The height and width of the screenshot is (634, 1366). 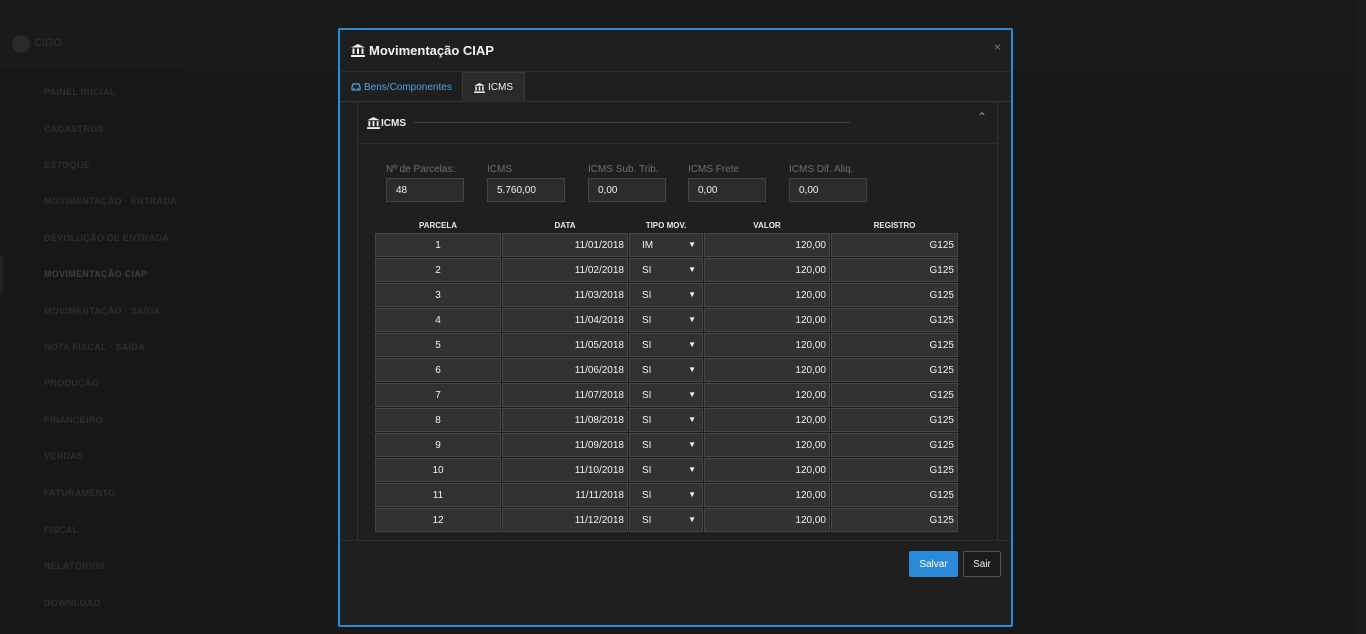 What do you see at coordinates (401, 87) in the screenshot?
I see `tab-bens-componentes: Bens/Componentes` at bounding box center [401, 87].